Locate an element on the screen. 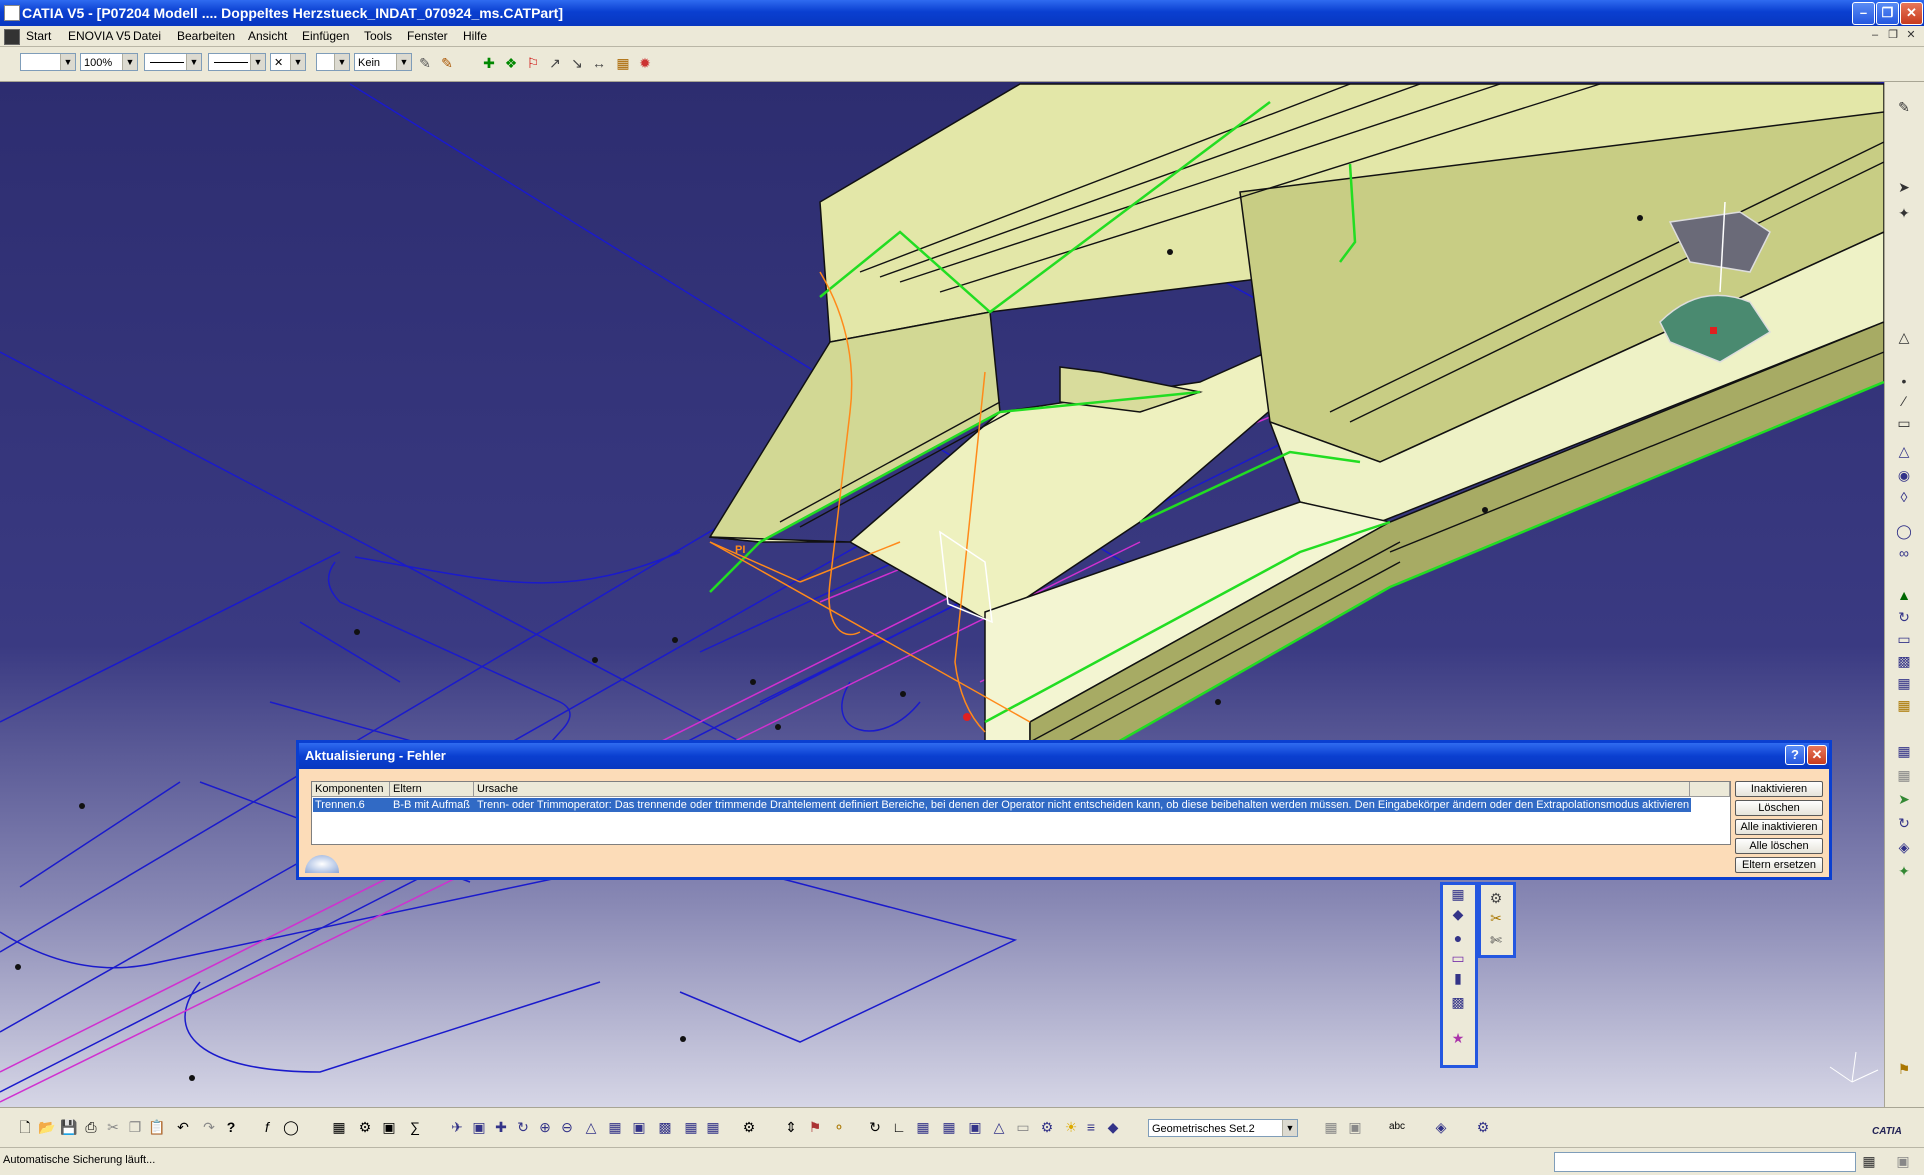 This screenshot has height=1175, width=1924. menu-einfuegen: Einfügen is located at coordinates (325, 36).